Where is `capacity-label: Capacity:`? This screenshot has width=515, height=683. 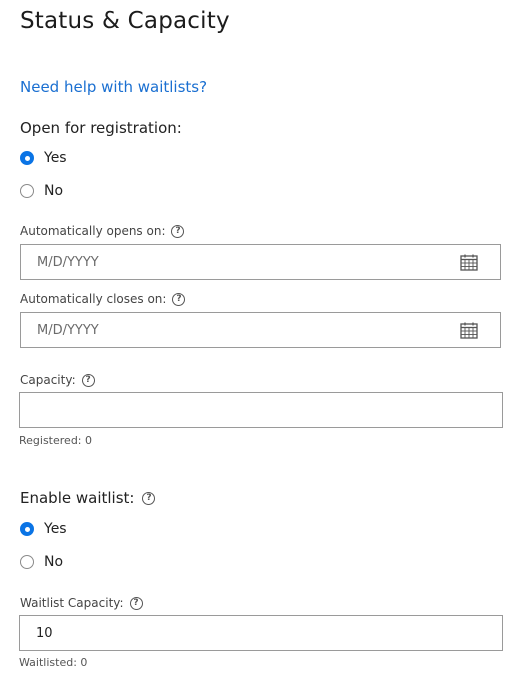 capacity-label: Capacity: is located at coordinates (48, 380).